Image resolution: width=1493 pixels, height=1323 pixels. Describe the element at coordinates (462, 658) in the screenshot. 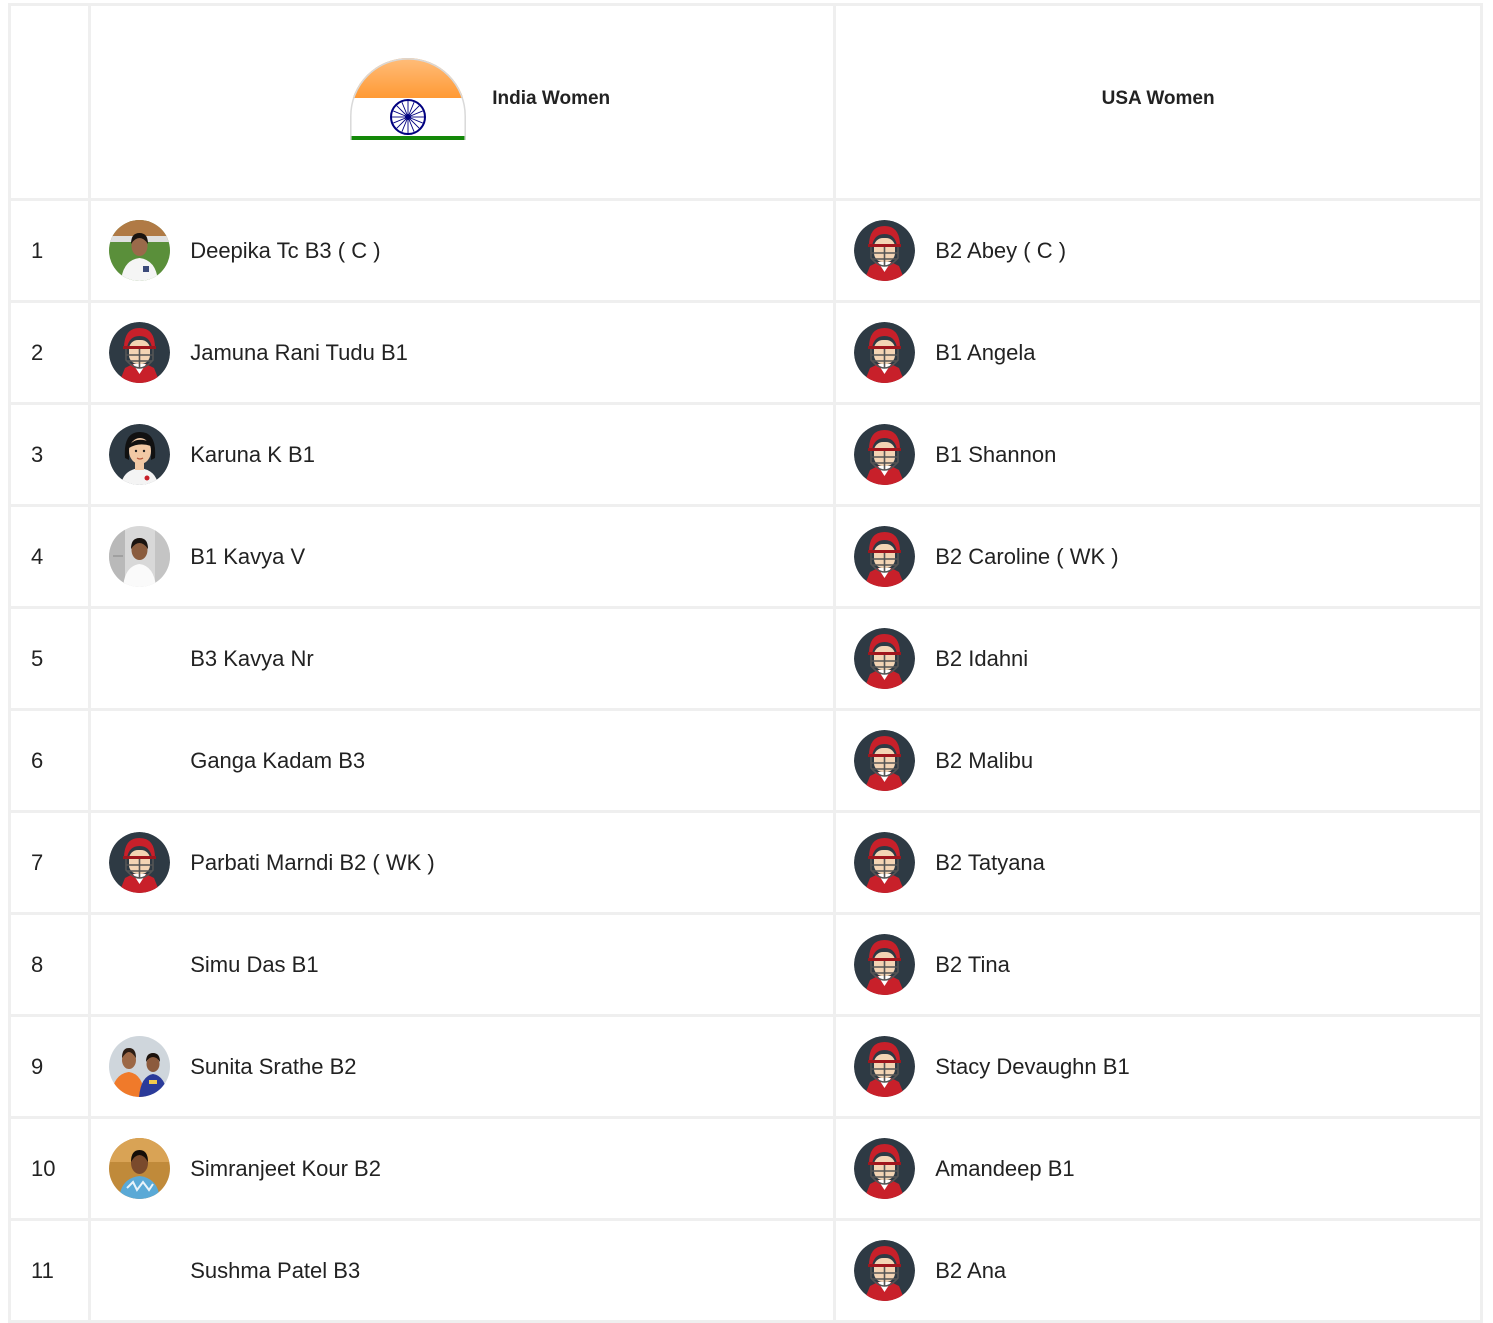

I see `india-player-cell: B3 Kavya Nr` at that location.